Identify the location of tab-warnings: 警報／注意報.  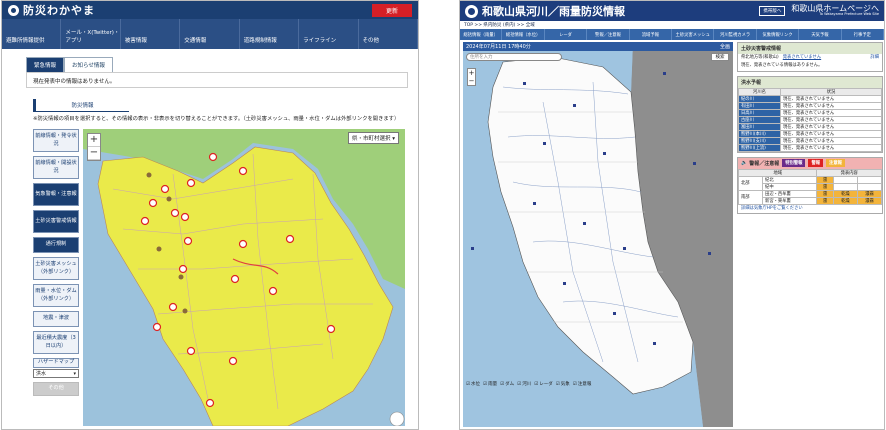
(608, 34).